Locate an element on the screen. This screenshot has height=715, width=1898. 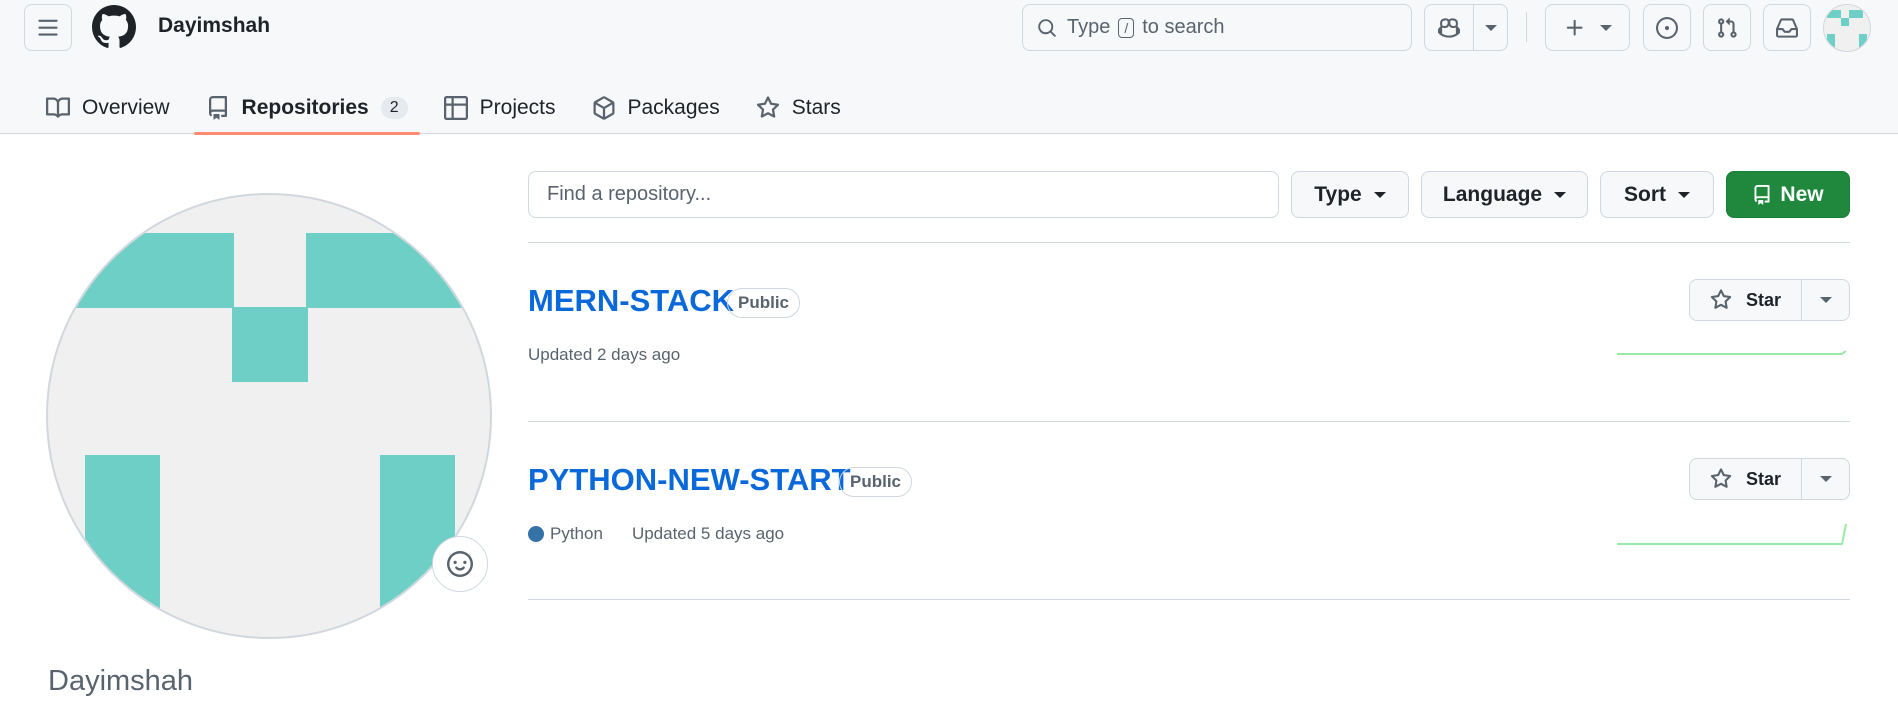
sort-filter-button: Sort is located at coordinates (1657, 194).